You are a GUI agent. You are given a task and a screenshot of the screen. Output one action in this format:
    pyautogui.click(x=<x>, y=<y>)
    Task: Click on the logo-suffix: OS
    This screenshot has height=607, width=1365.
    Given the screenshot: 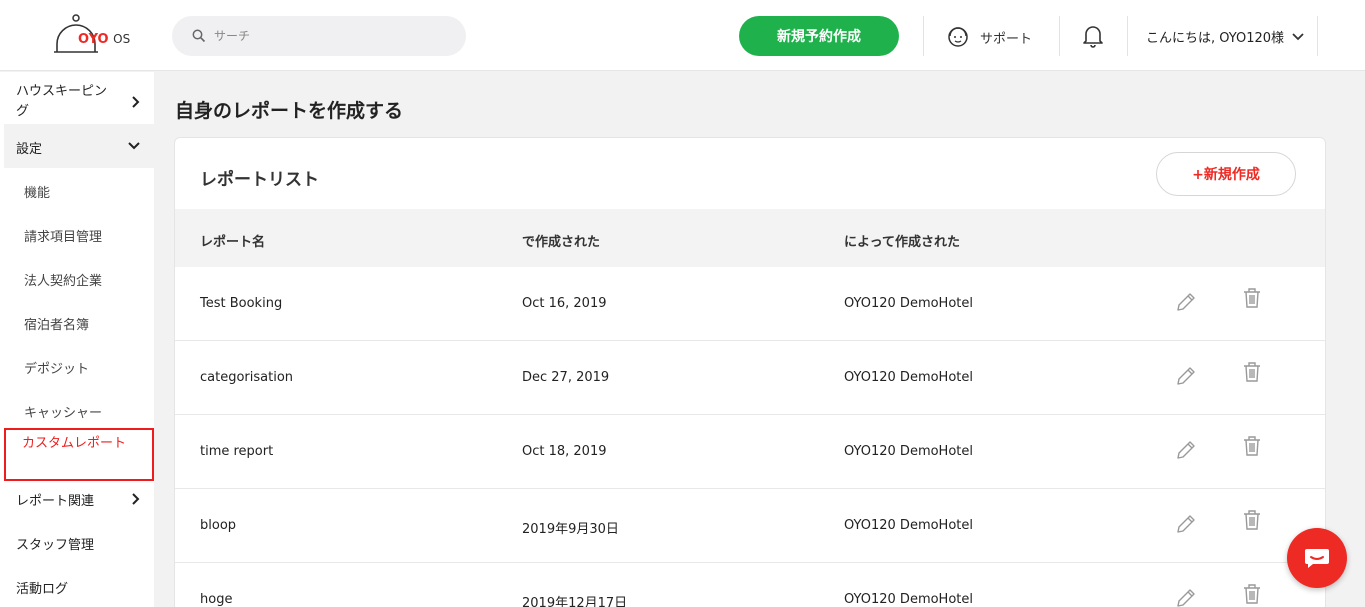 What is the action you would take?
    pyautogui.click(x=122, y=39)
    